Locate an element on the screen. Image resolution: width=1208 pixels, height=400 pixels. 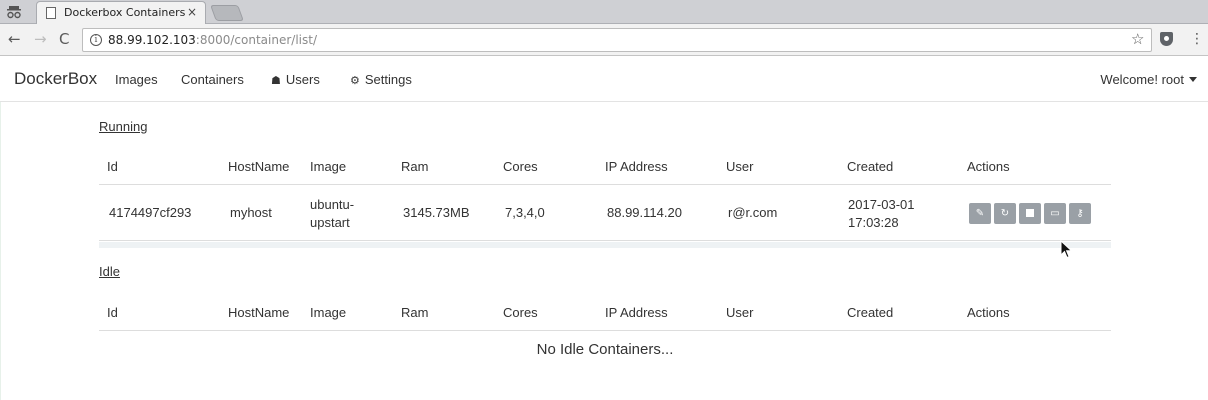
edit-button: ✎ is located at coordinates (980, 213).